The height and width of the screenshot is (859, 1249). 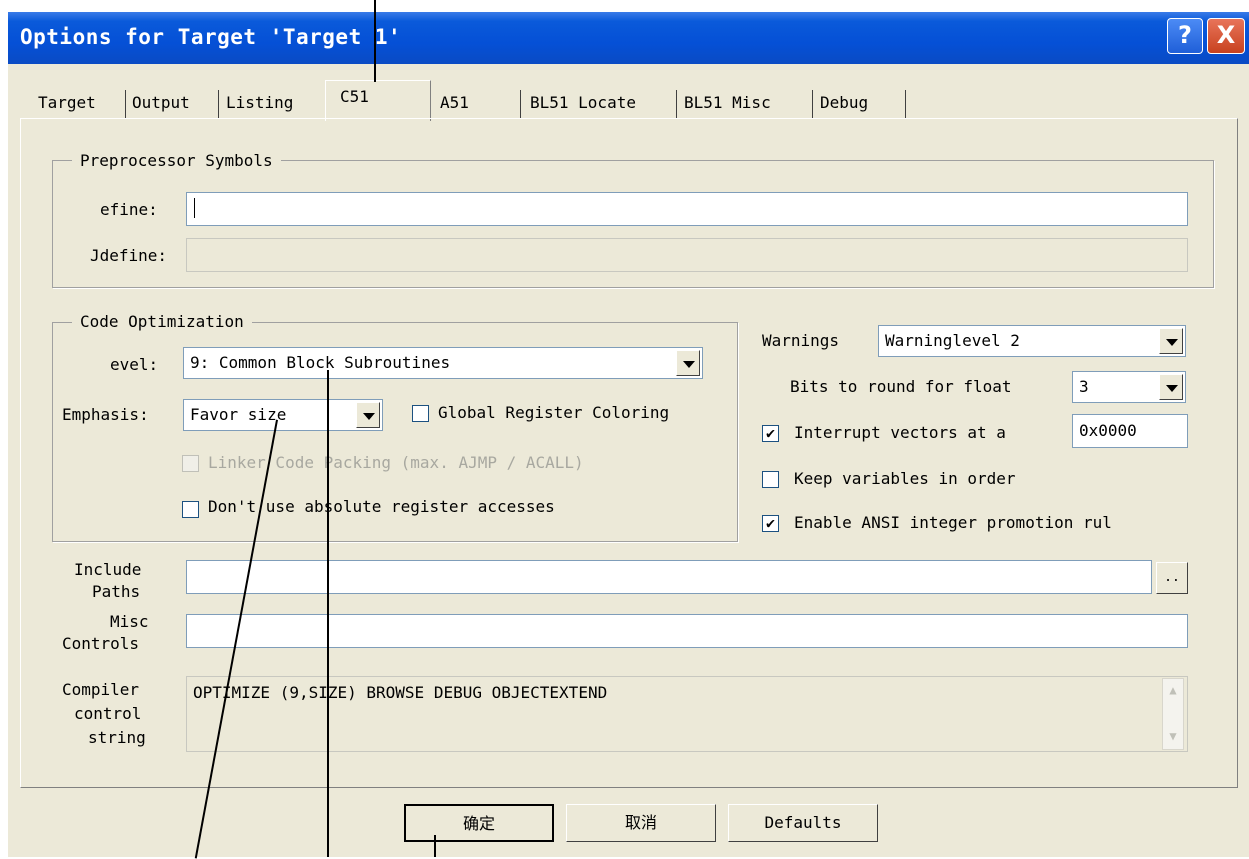 What do you see at coordinates (905, 478) in the screenshot?
I see `keep-variables-label: Keep variables in order` at bounding box center [905, 478].